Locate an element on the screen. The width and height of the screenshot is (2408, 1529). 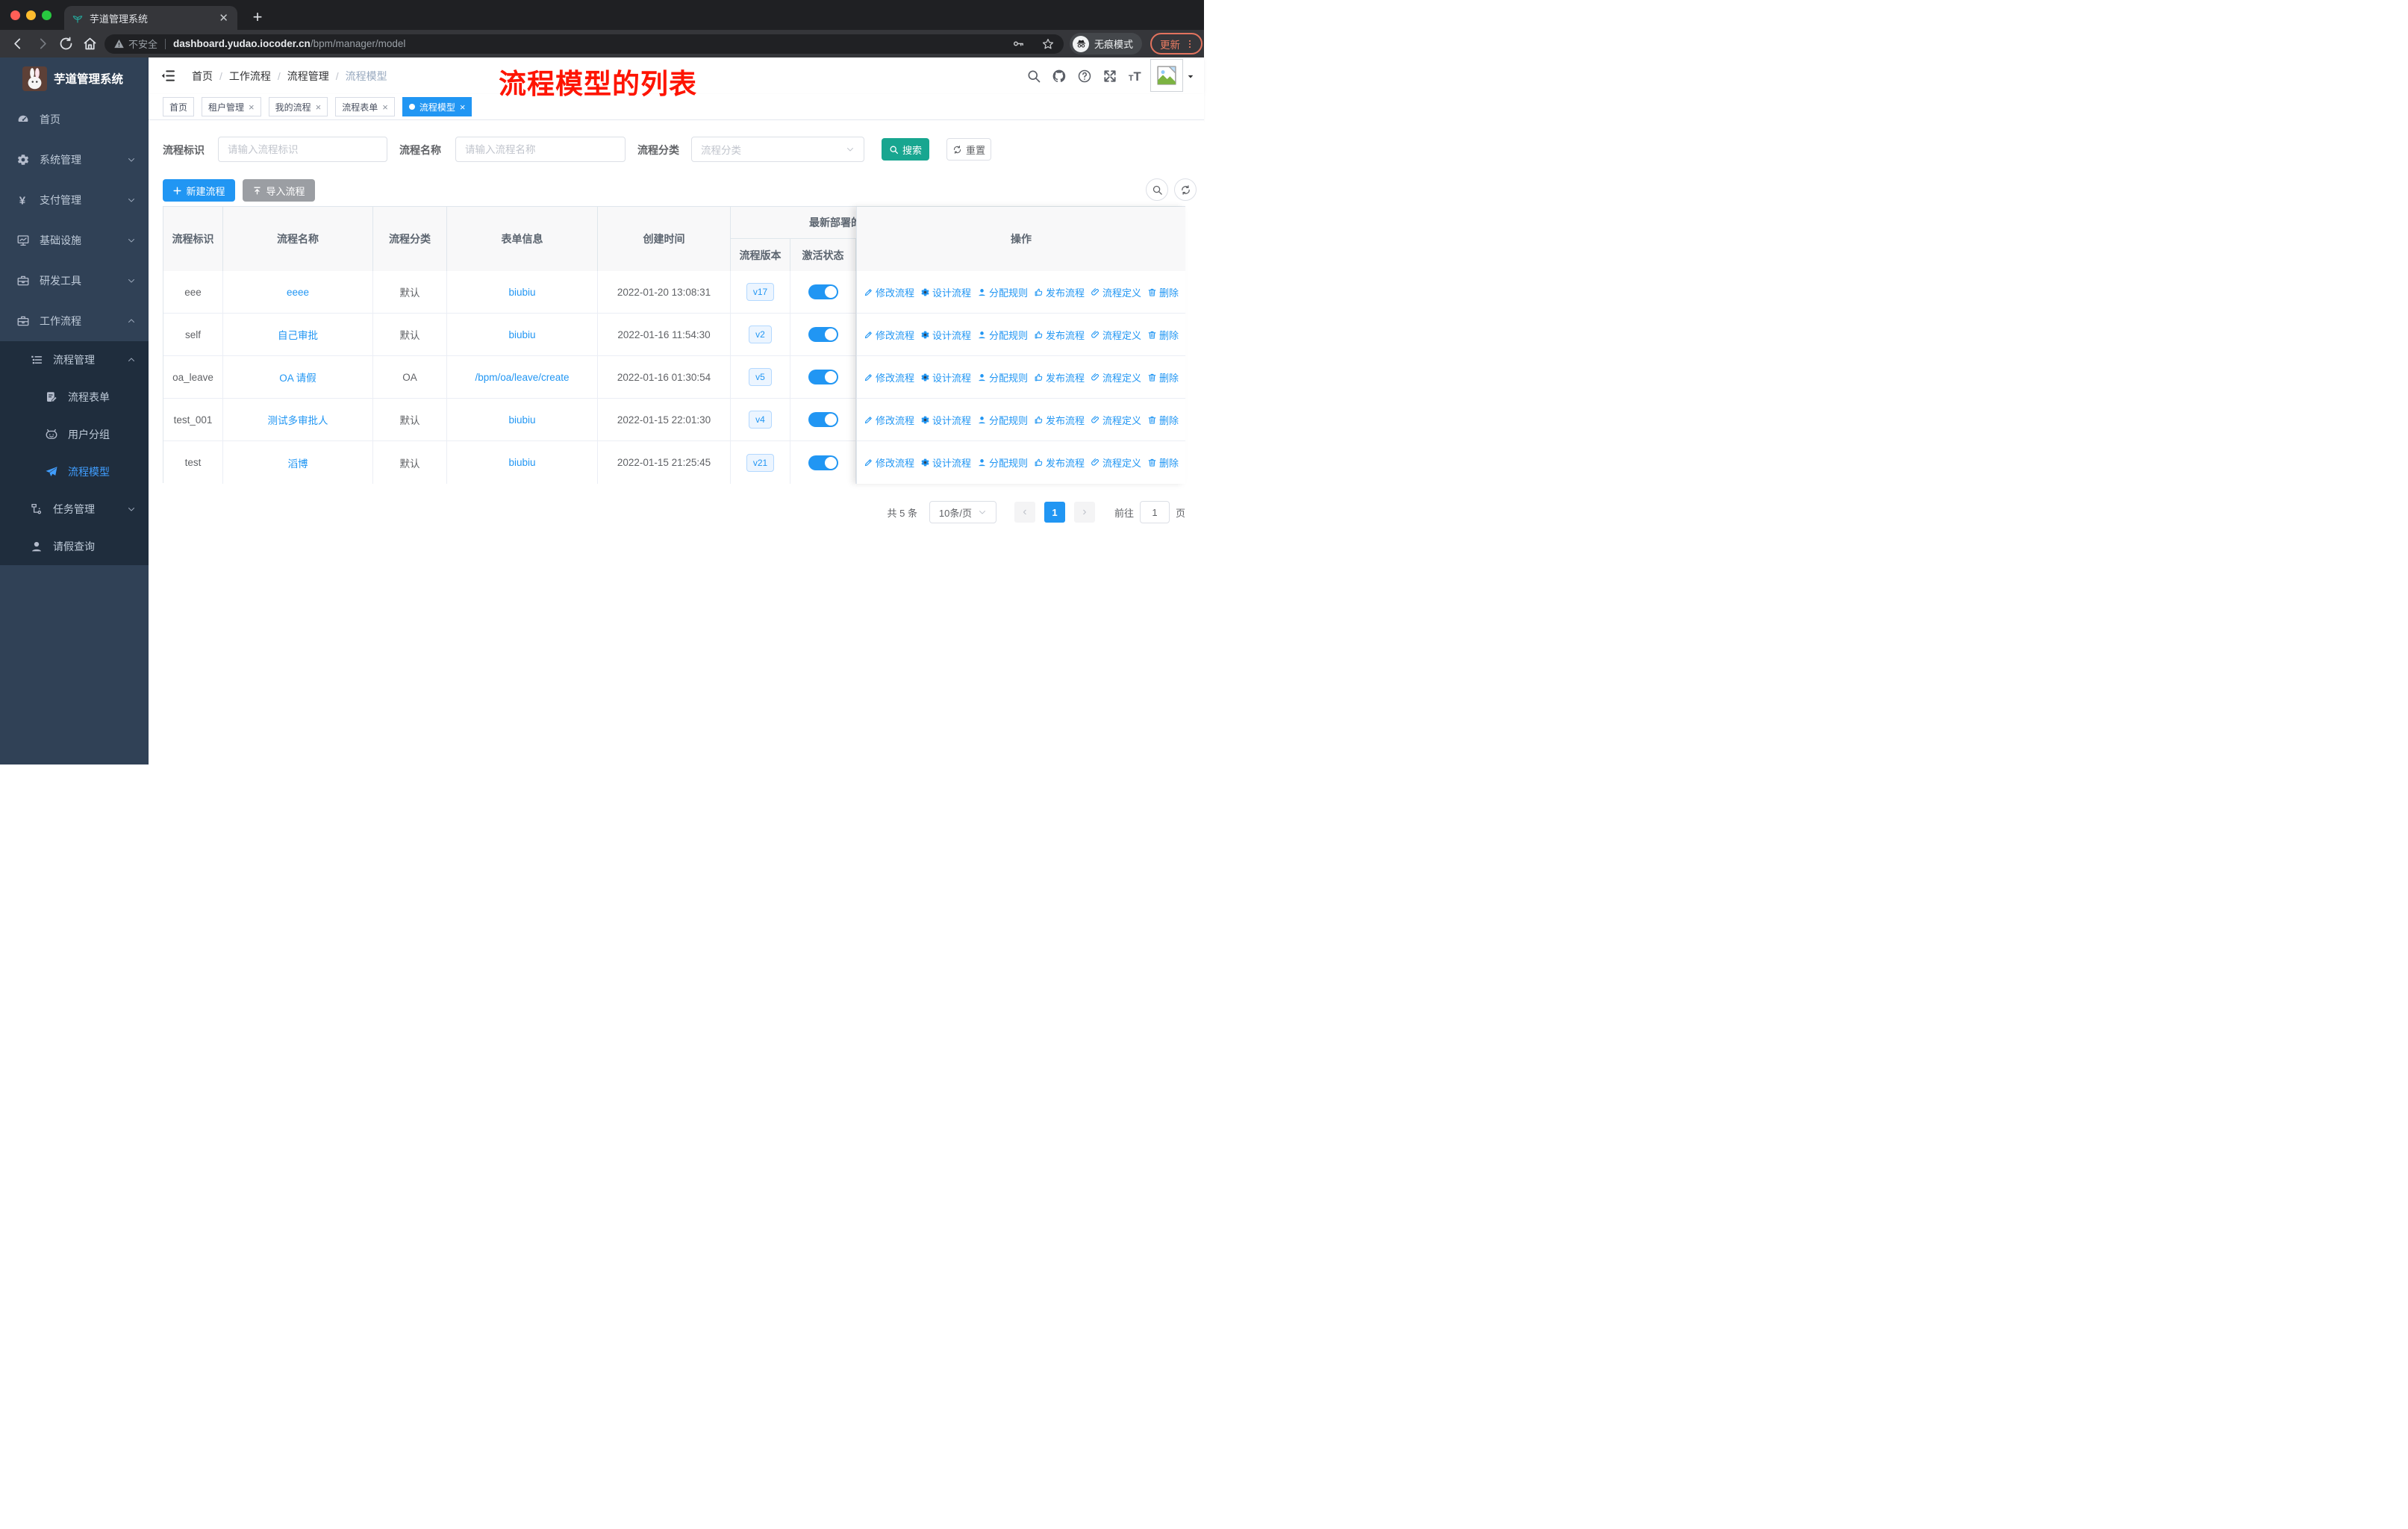
question-icon is located at coordinates (1084, 77).